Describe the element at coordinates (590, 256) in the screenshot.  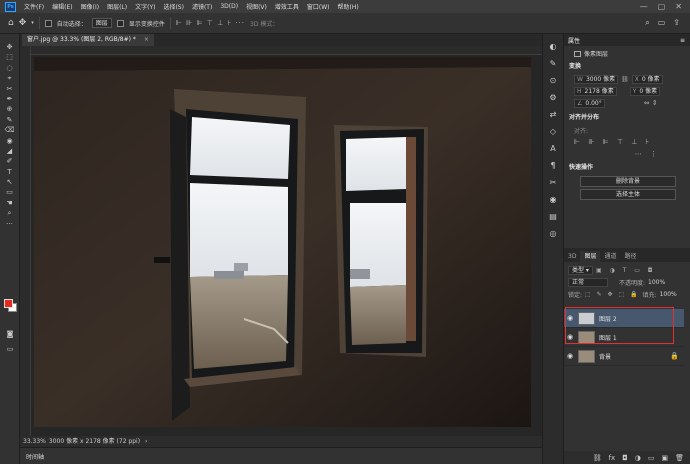
I see `tab-layers: 图层` at that location.